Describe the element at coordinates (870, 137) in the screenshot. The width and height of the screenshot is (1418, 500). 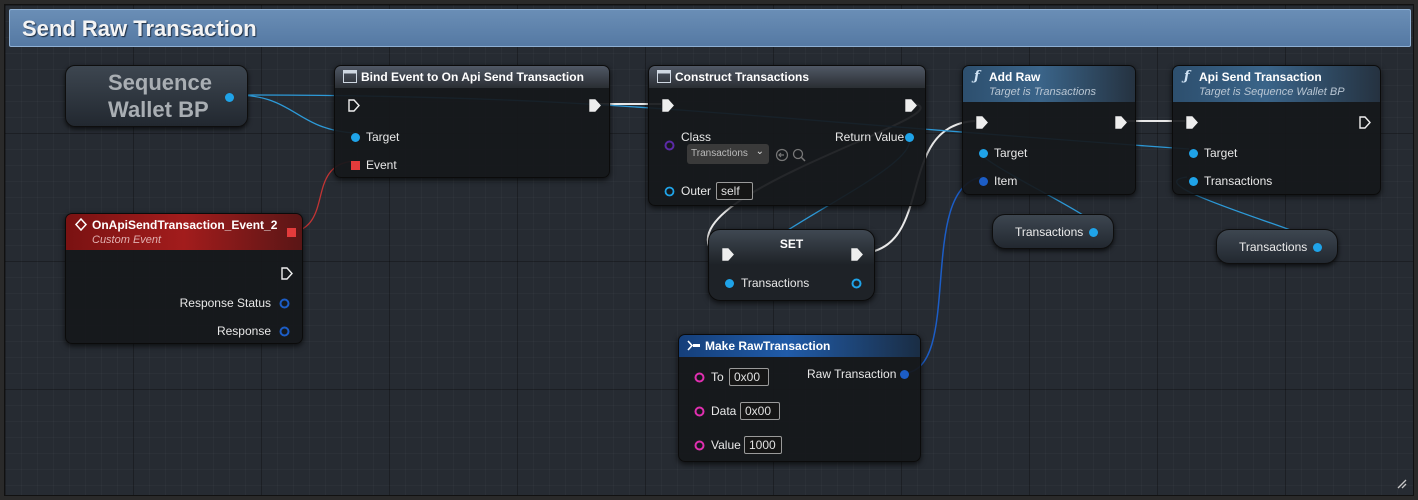
I see `return-value-label: Return Value` at that location.